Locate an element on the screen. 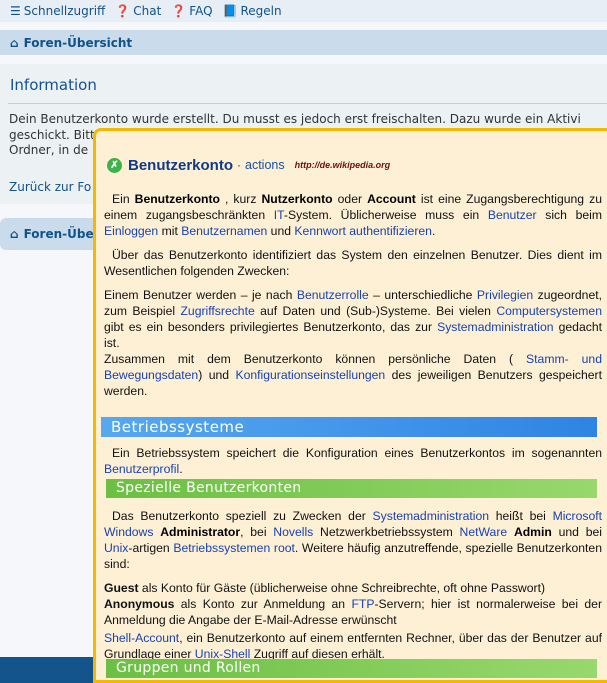 Image resolution: width=607 pixels, height=683 pixels. popup-source-link: http://de.wikipedia.org is located at coordinates (343, 165).